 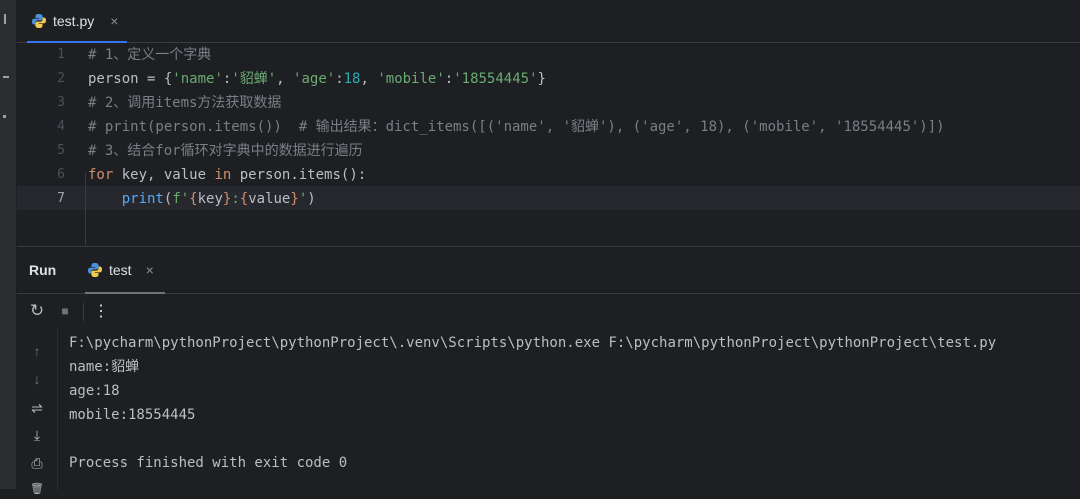 What do you see at coordinates (548, 270) in the screenshot?
I see `run-header: Run test ×` at bounding box center [548, 270].